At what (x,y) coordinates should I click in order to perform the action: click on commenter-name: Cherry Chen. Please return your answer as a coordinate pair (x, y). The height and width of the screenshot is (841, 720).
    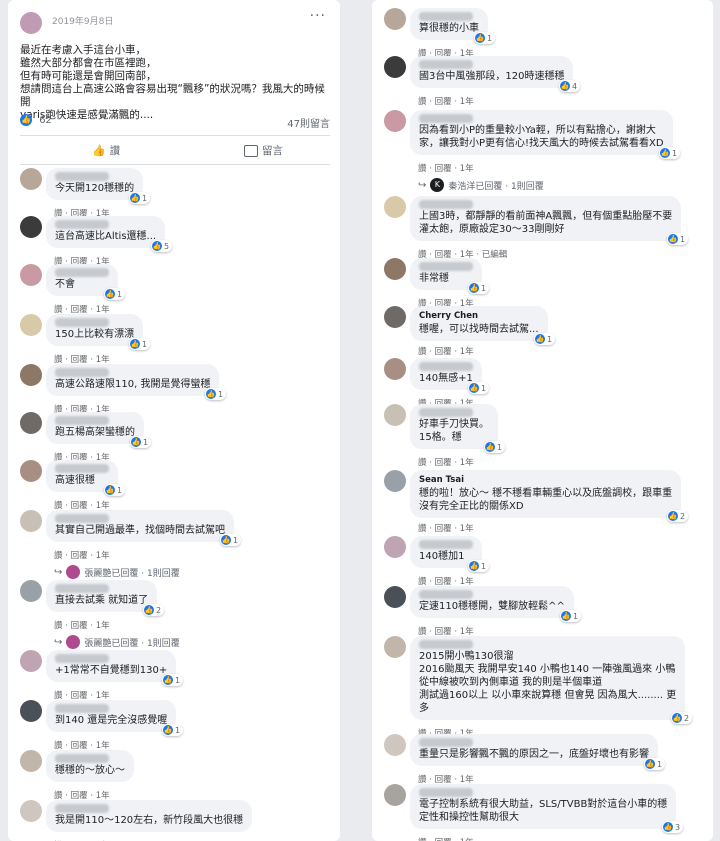
    Looking at the image, I should click on (479, 316).